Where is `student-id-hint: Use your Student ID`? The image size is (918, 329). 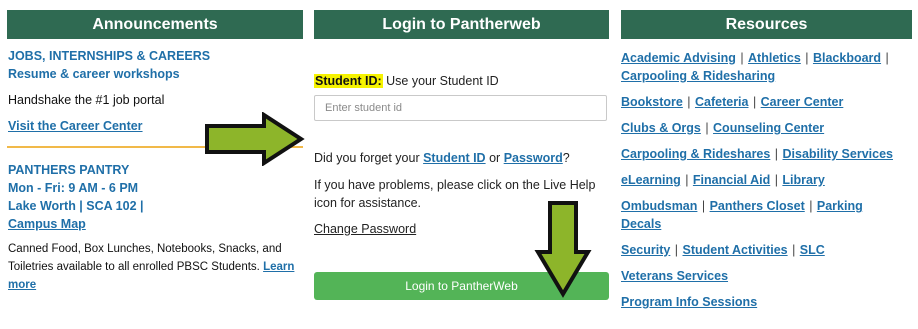
student-id-hint: Use your Student ID is located at coordinates (442, 81).